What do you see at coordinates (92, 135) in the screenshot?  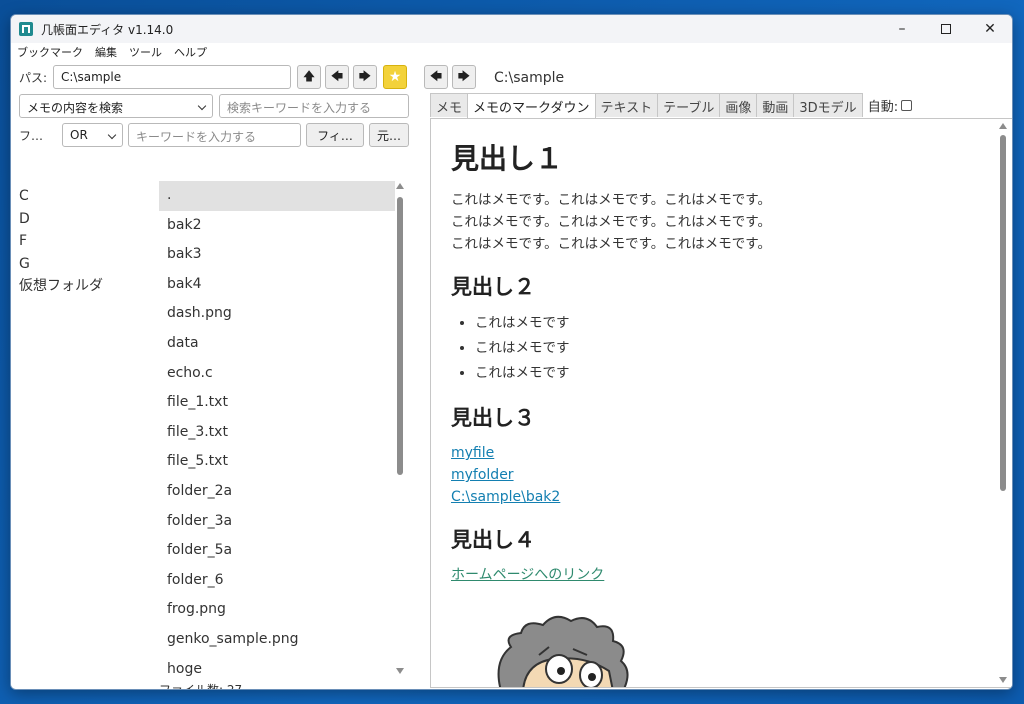 I see `logic-select: OR` at bounding box center [92, 135].